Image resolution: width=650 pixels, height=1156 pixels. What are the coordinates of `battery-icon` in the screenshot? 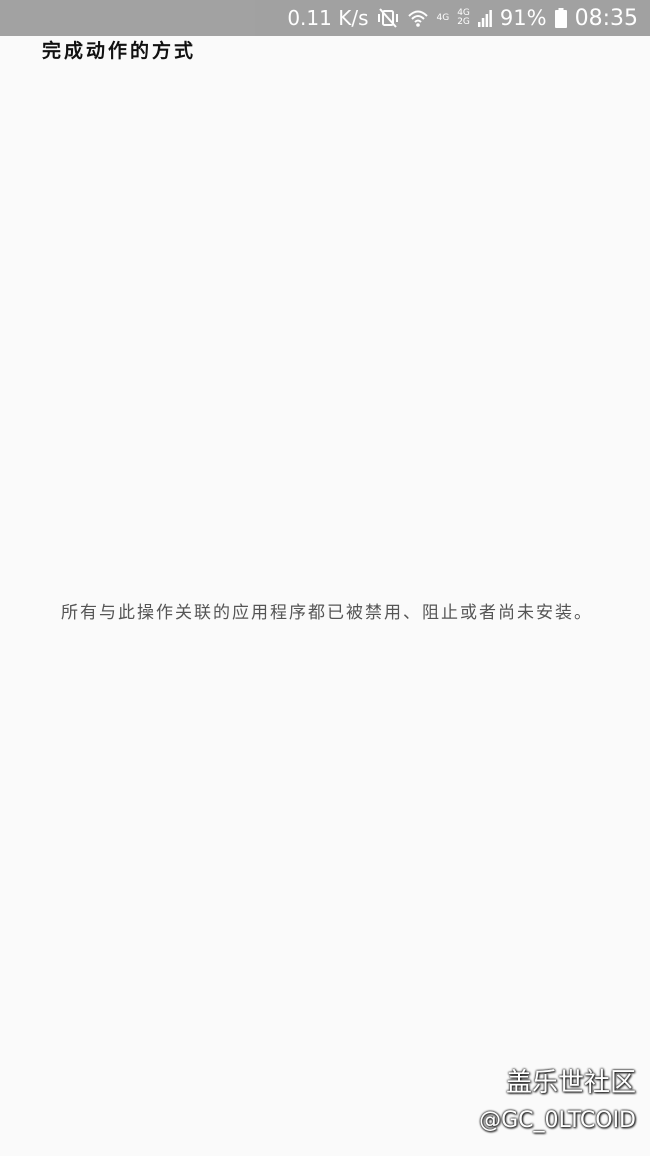 It's located at (560, 18).